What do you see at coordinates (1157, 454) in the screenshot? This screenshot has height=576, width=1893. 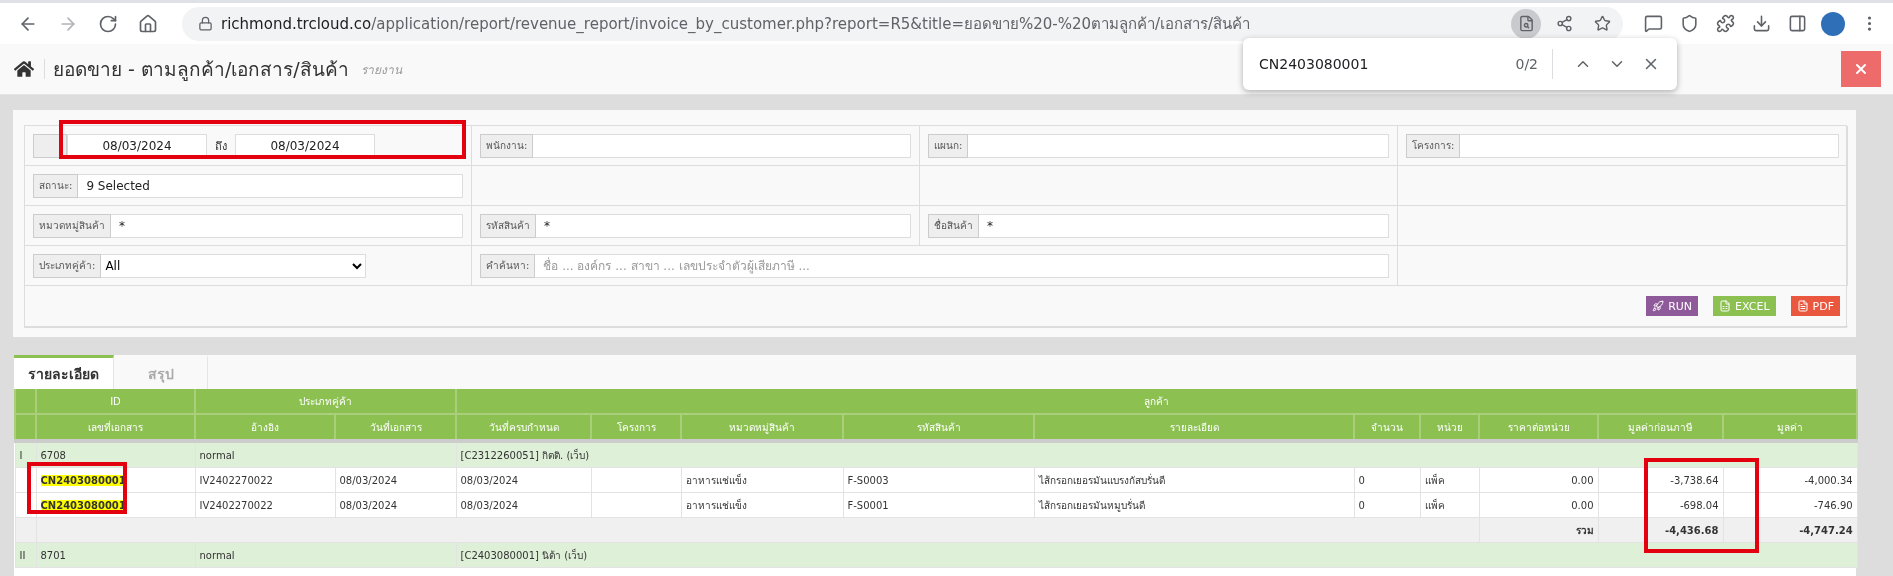 I see `table-cell: [C2312260051] กิตติ. (เว็บ)` at bounding box center [1157, 454].